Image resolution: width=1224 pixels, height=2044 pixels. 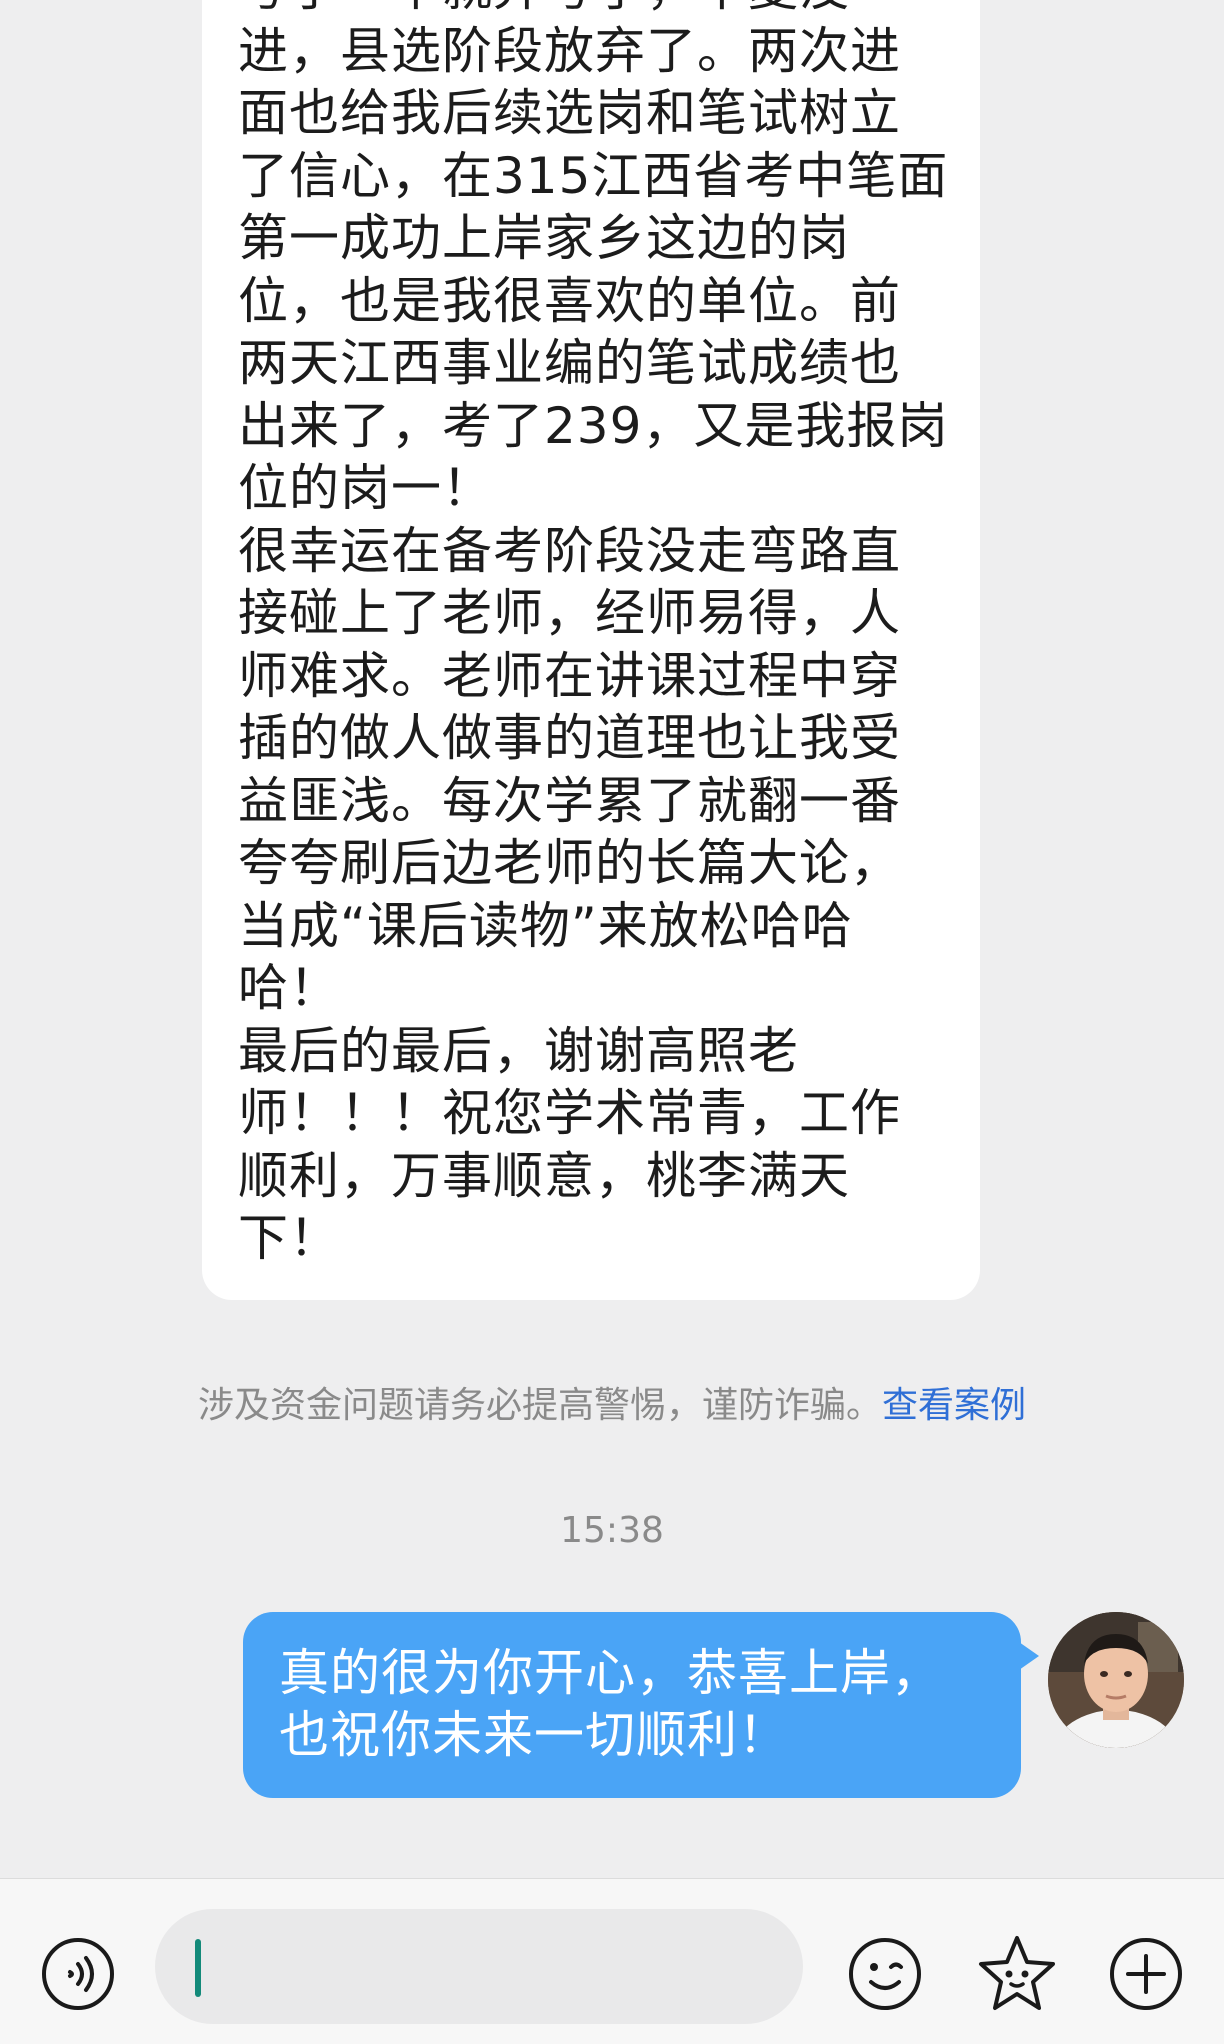 I want to click on message-input, so click(x=479, y=1966).